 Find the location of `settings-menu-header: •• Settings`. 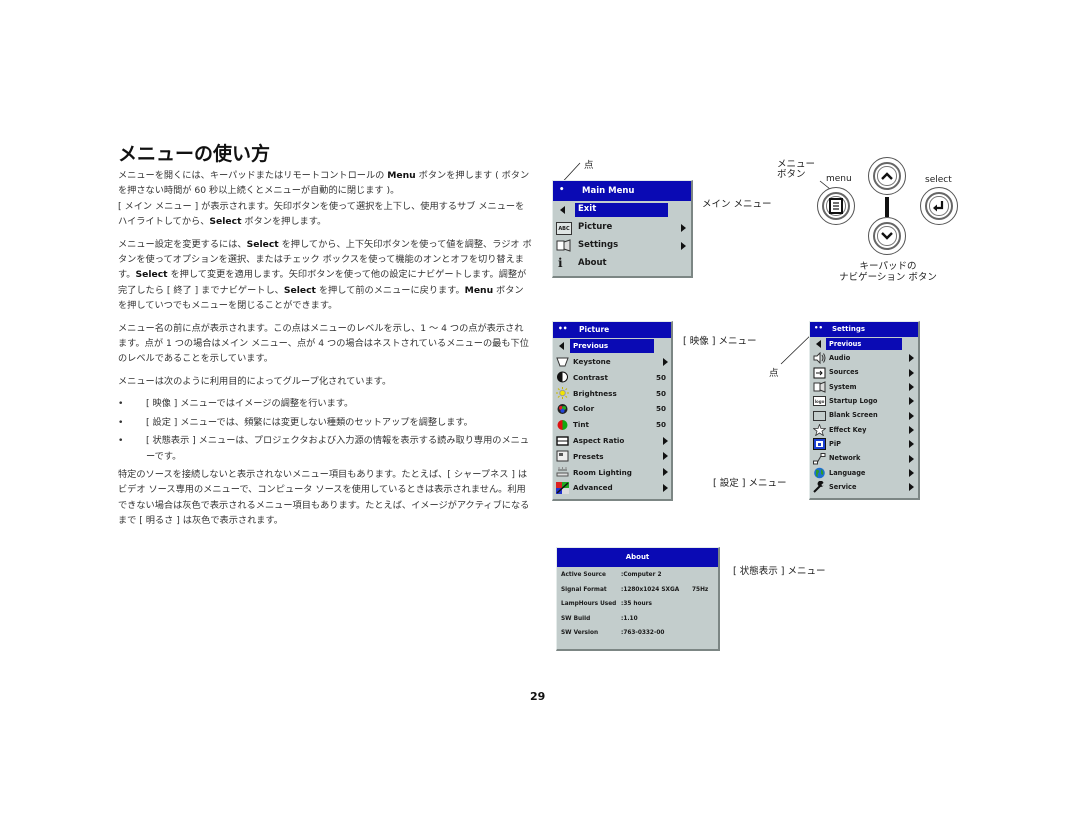

settings-menu-header: •• Settings is located at coordinates (864, 329).